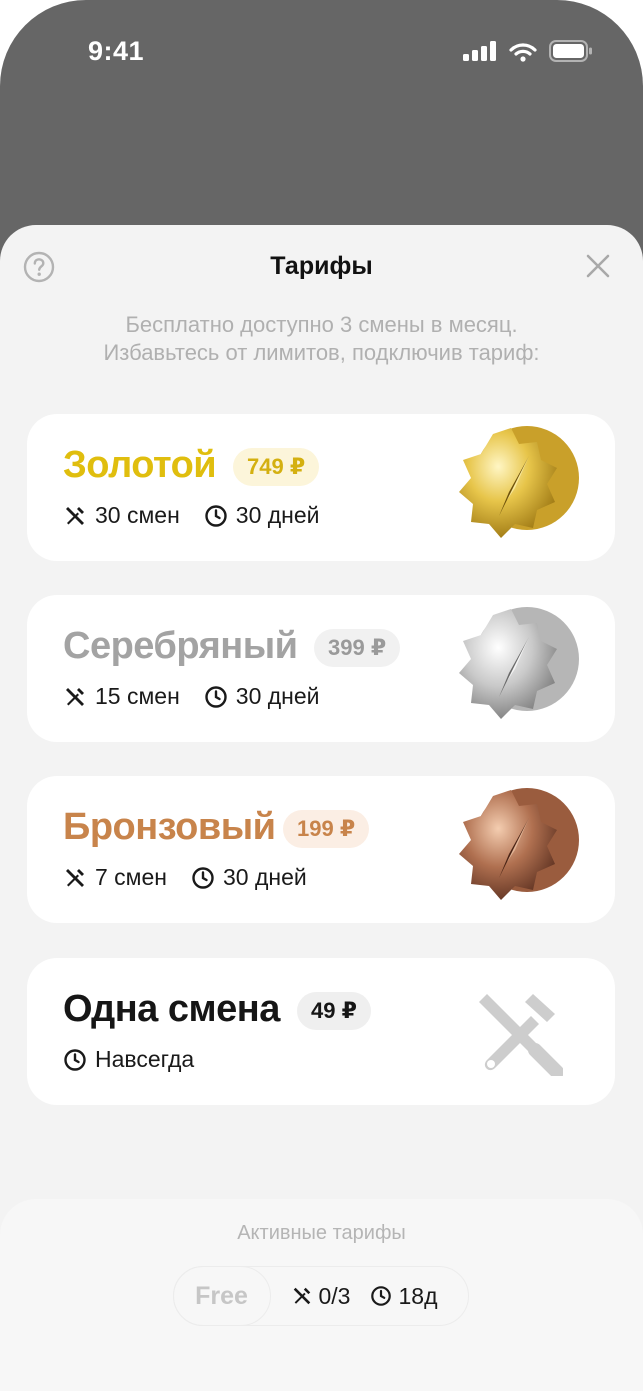 This screenshot has width=643, height=1391. Describe the element at coordinates (357, 648) in the screenshot. I see `price-badge: 399 ₽` at that location.